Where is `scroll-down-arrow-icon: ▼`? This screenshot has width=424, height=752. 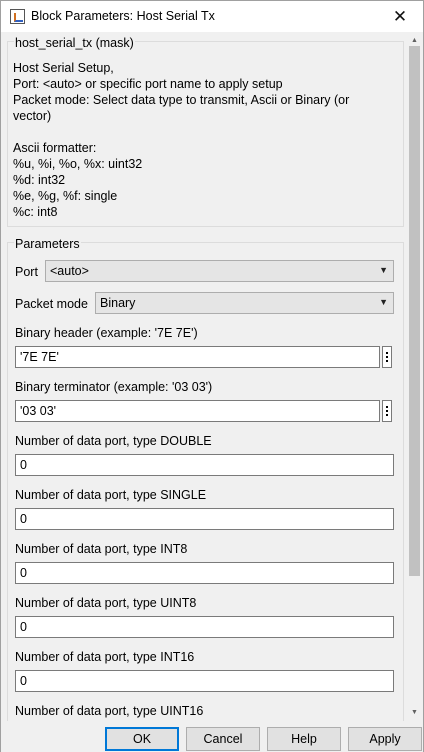 scroll-down-arrow-icon: ▼ is located at coordinates (414, 712).